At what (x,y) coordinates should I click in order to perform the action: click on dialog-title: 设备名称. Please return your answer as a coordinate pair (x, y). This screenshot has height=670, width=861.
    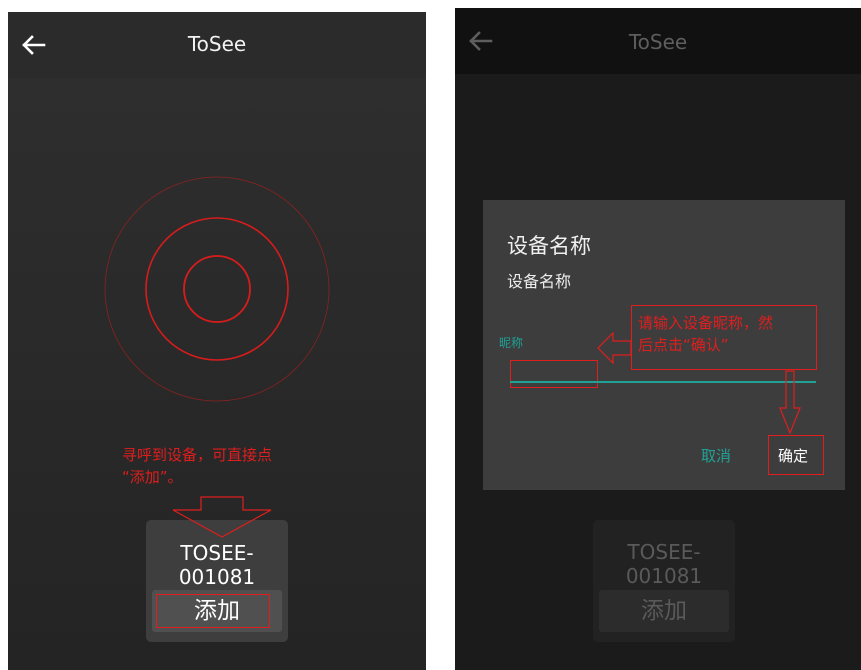
    Looking at the image, I should click on (549, 246).